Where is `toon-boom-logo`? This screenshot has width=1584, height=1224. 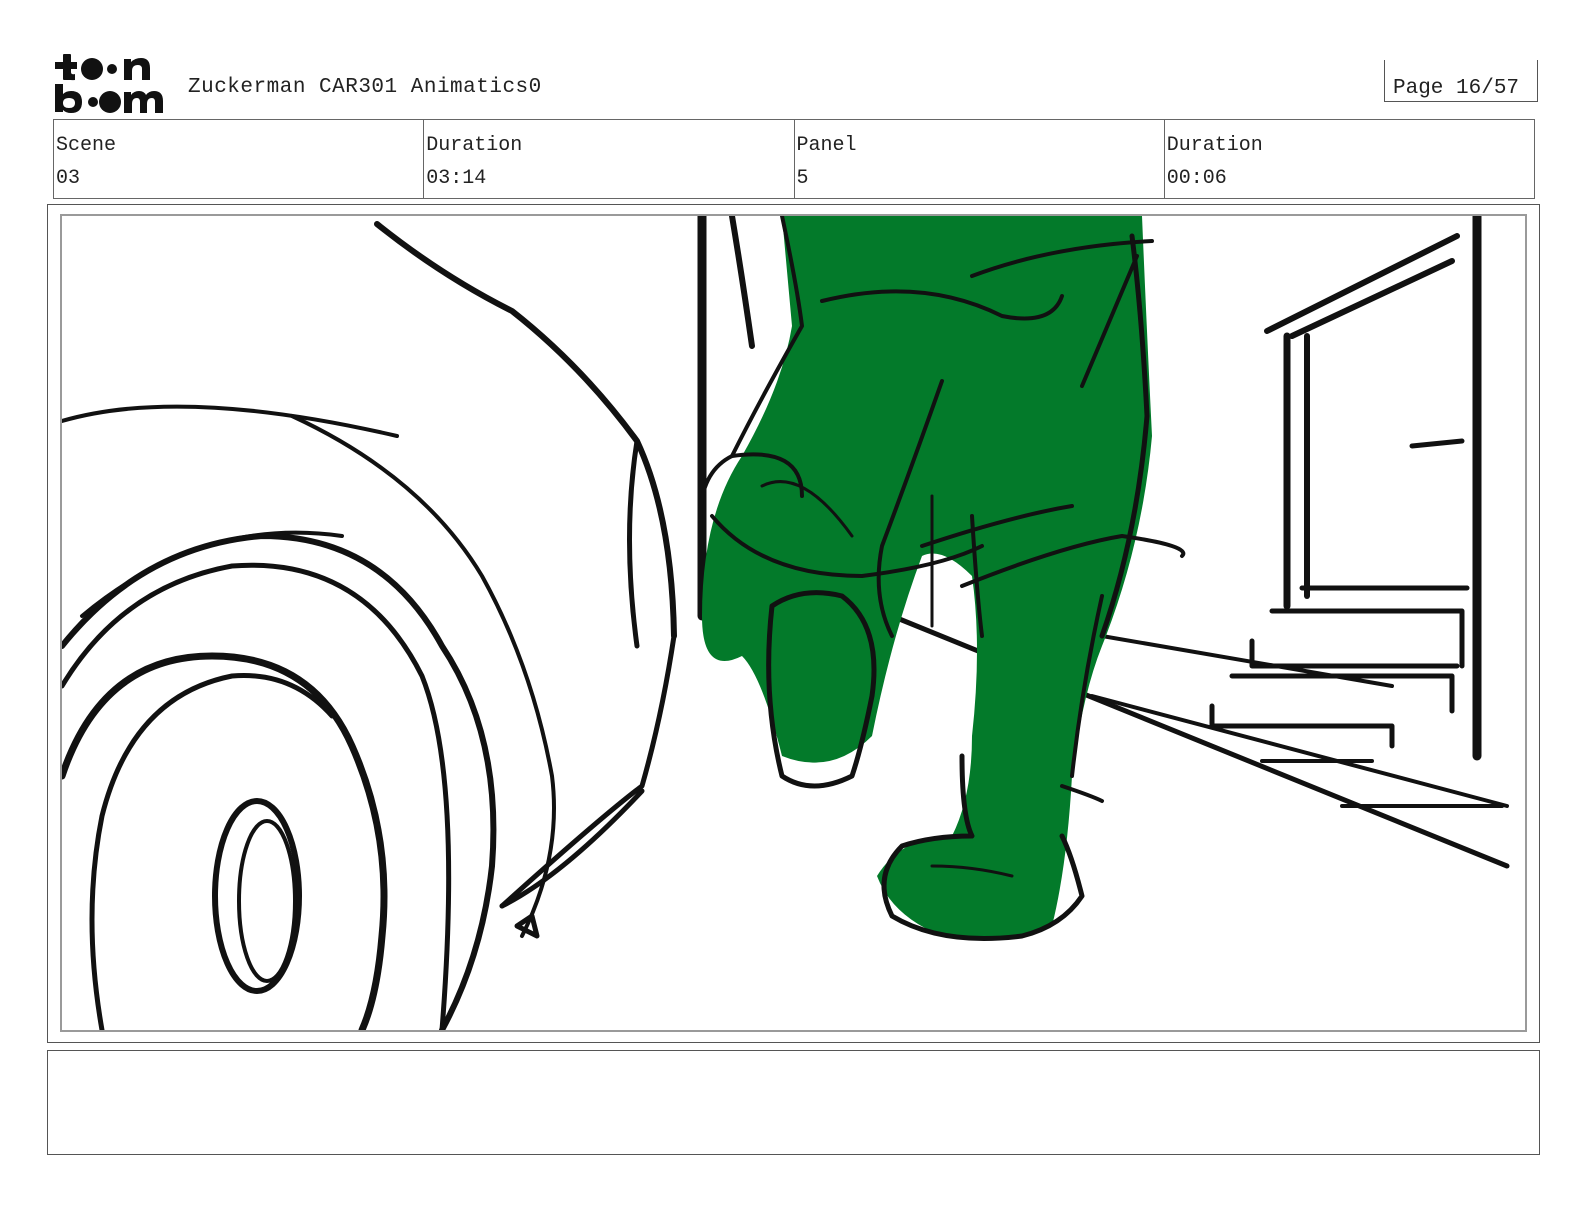
toon-boom-logo is located at coordinates (108, 82).